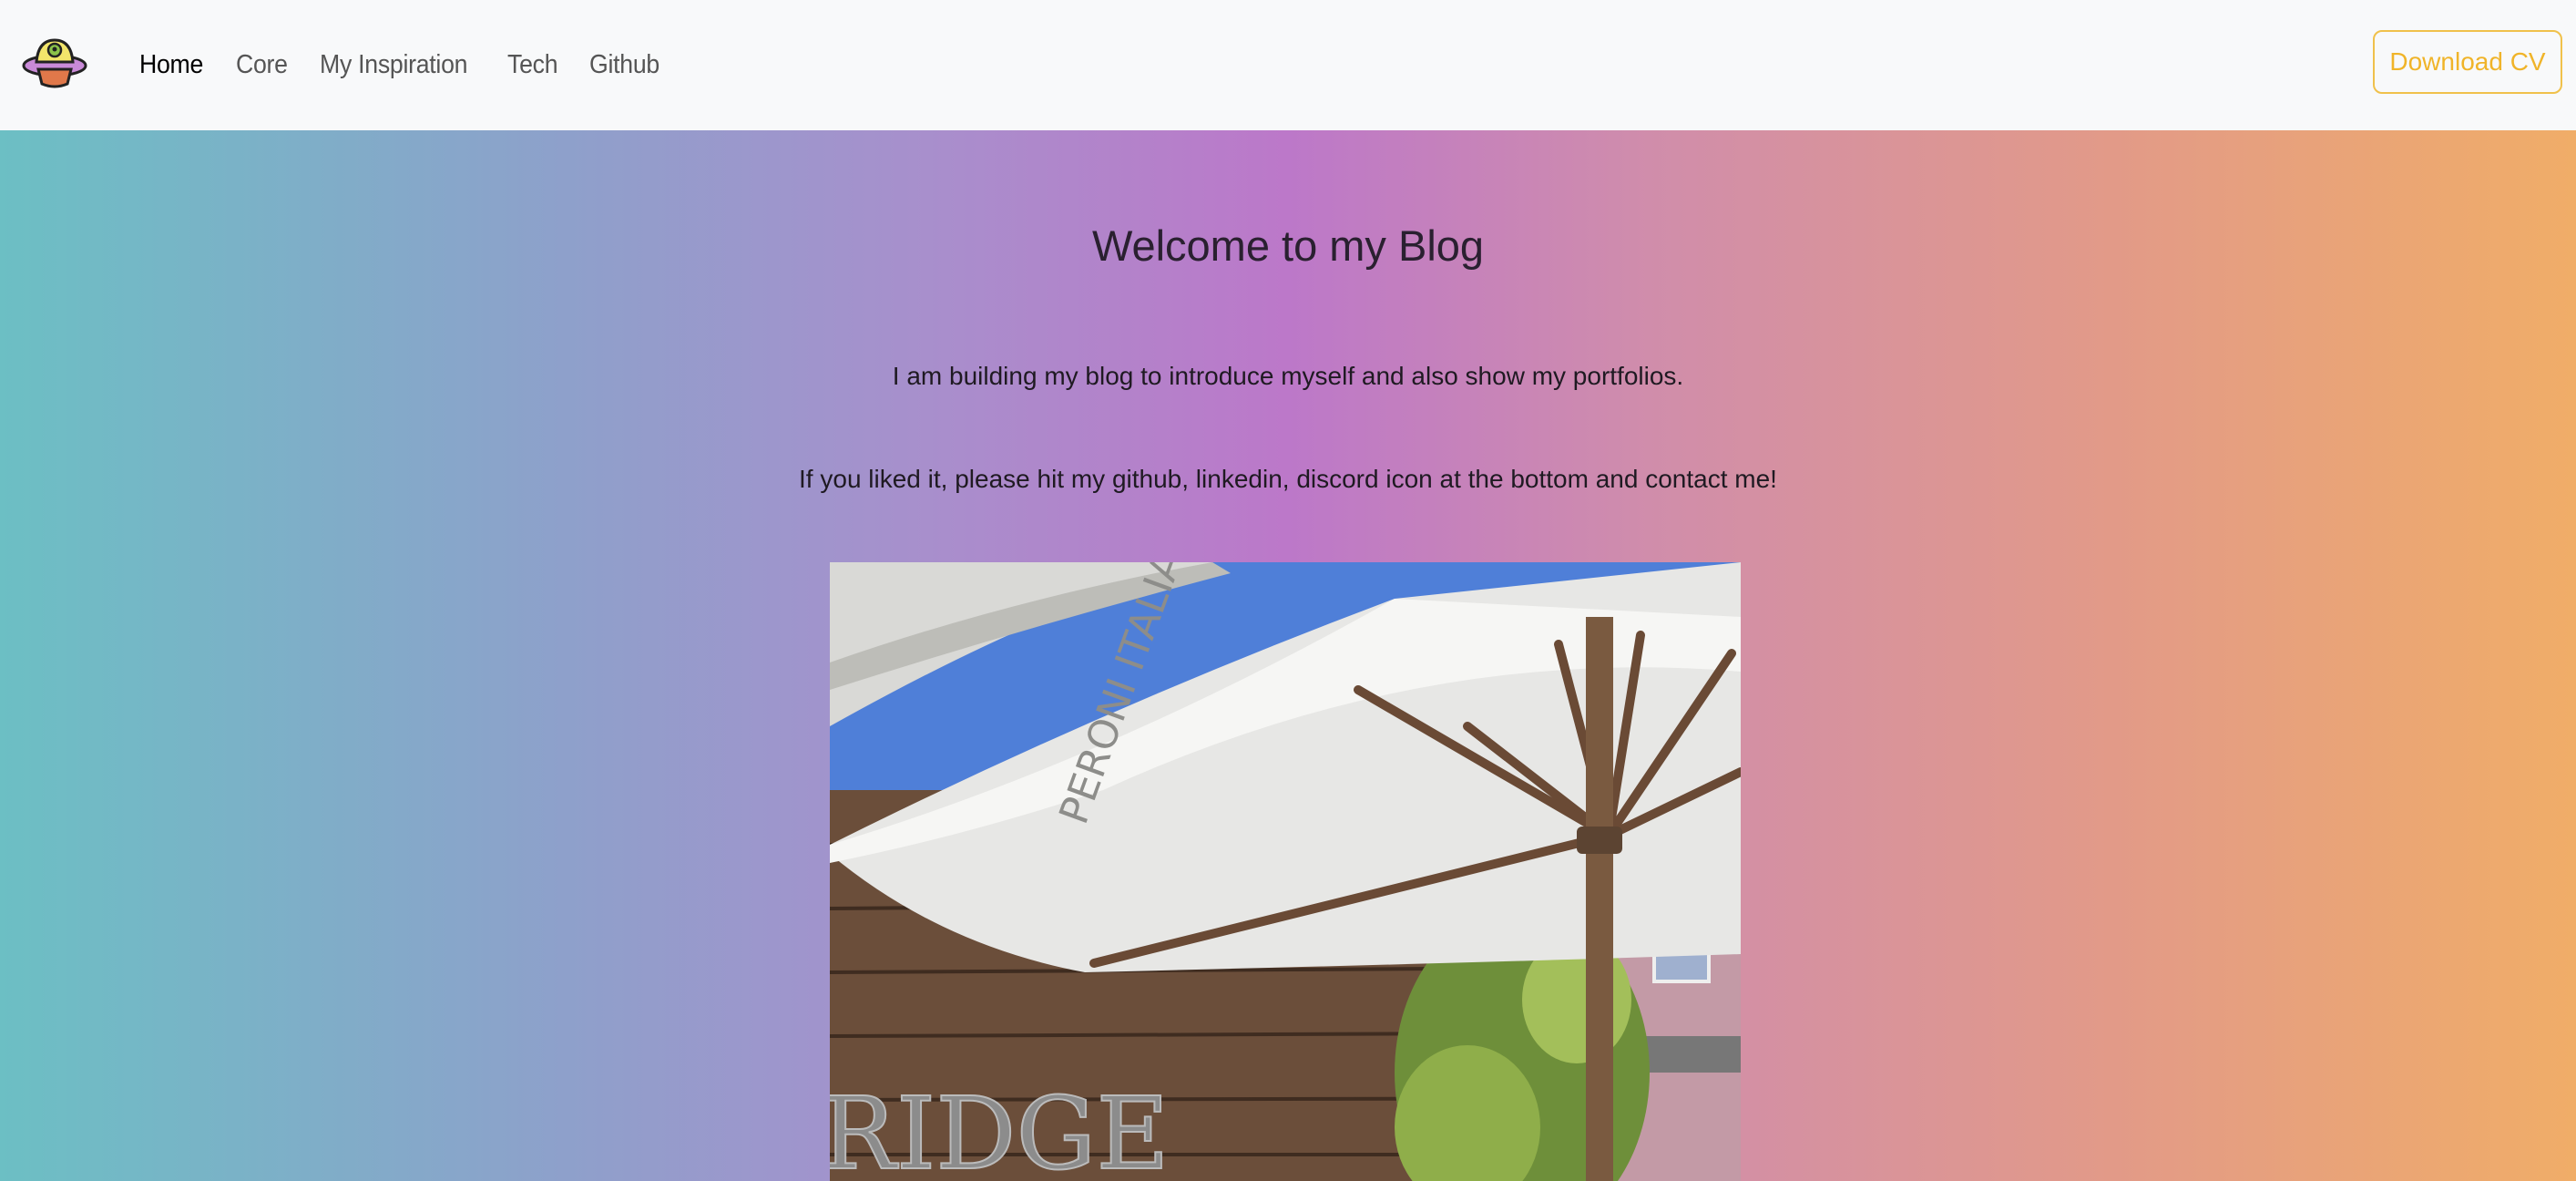  I want to click on nav-links: Home Core My Inspiration Tech Github, so click(402, 65).